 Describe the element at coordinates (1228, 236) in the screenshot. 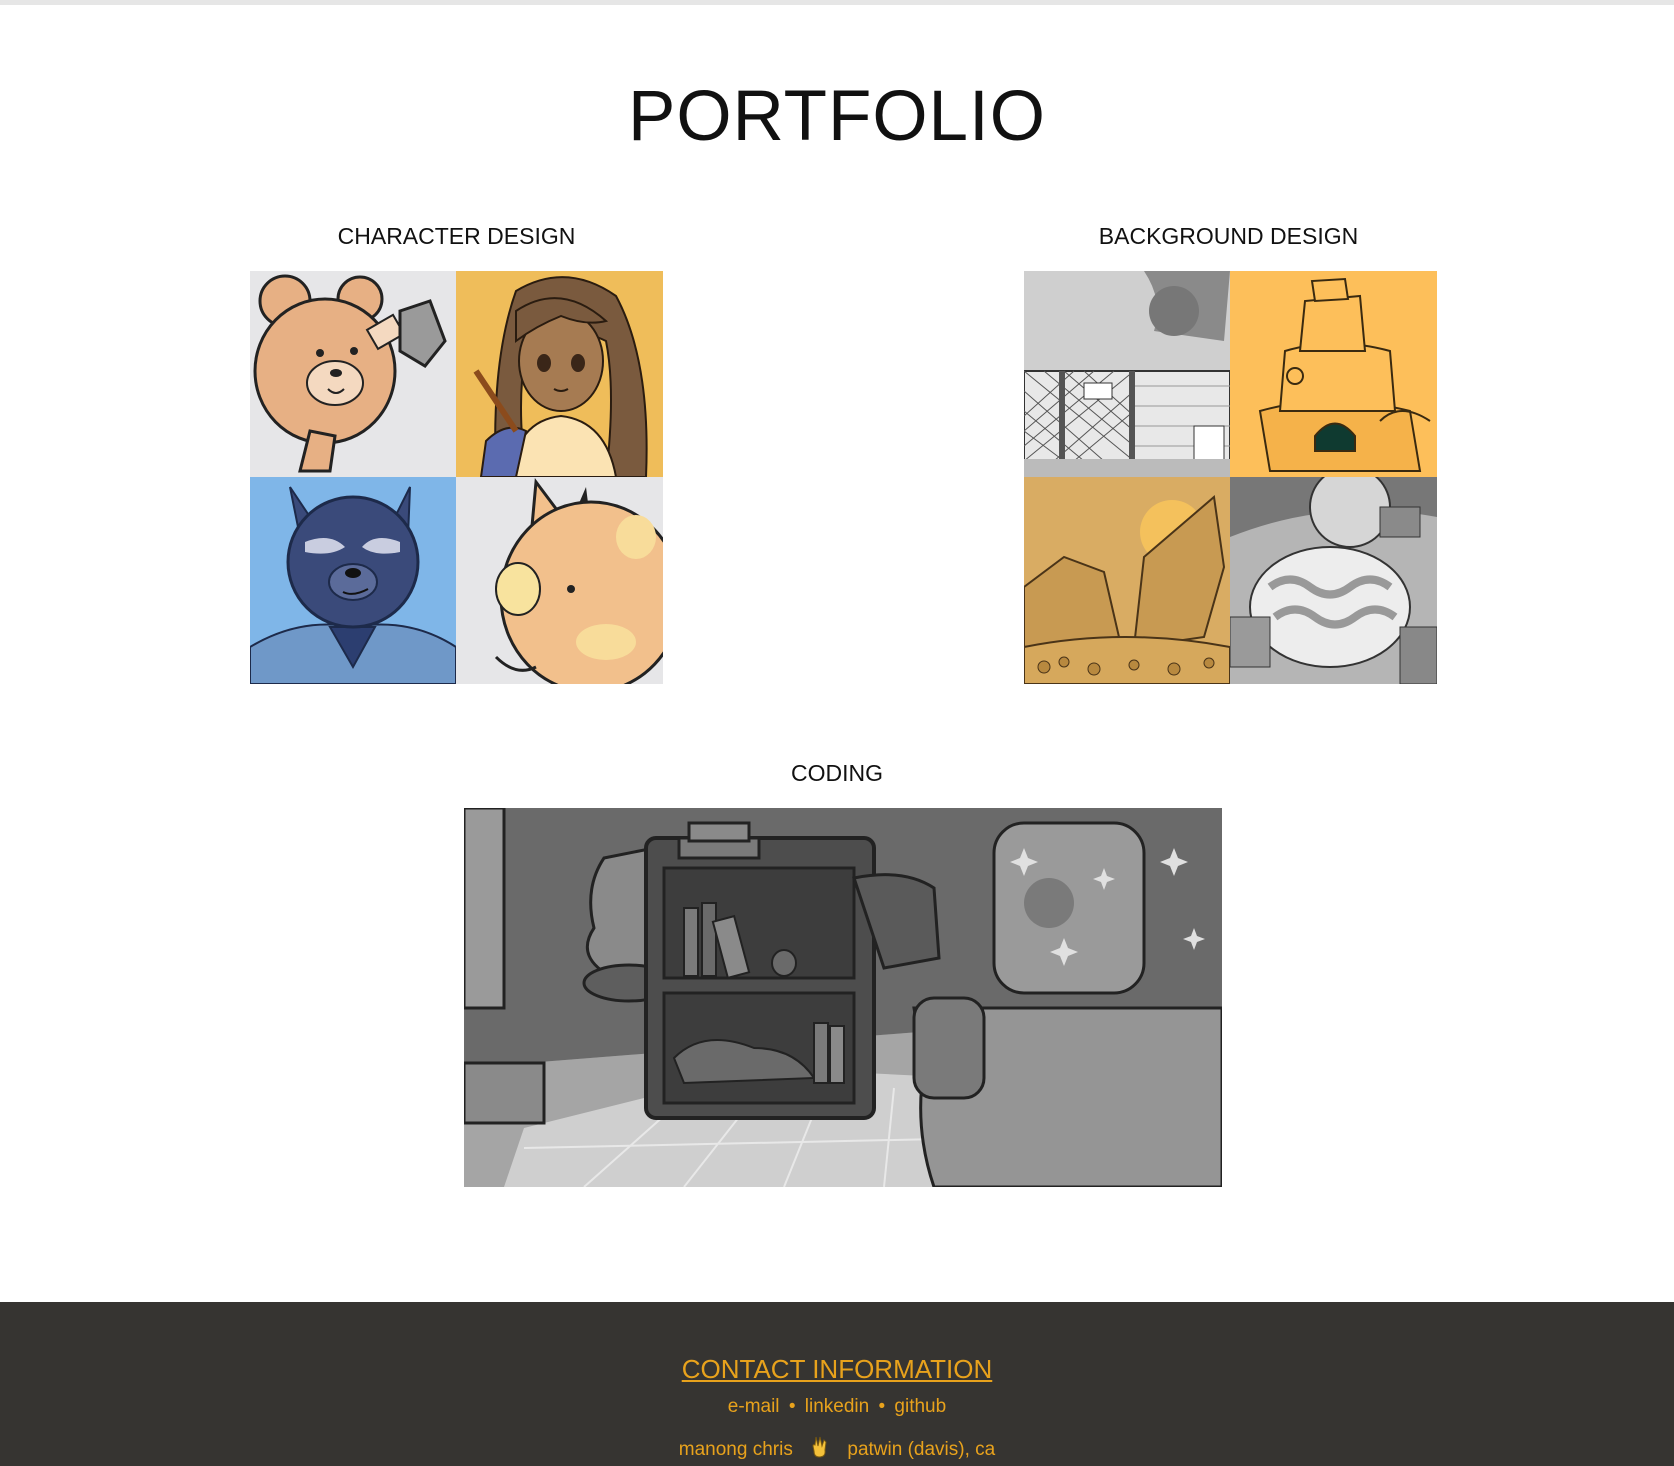

I see `section-title-background-design: BACKGROUND DESIGN` at that location.